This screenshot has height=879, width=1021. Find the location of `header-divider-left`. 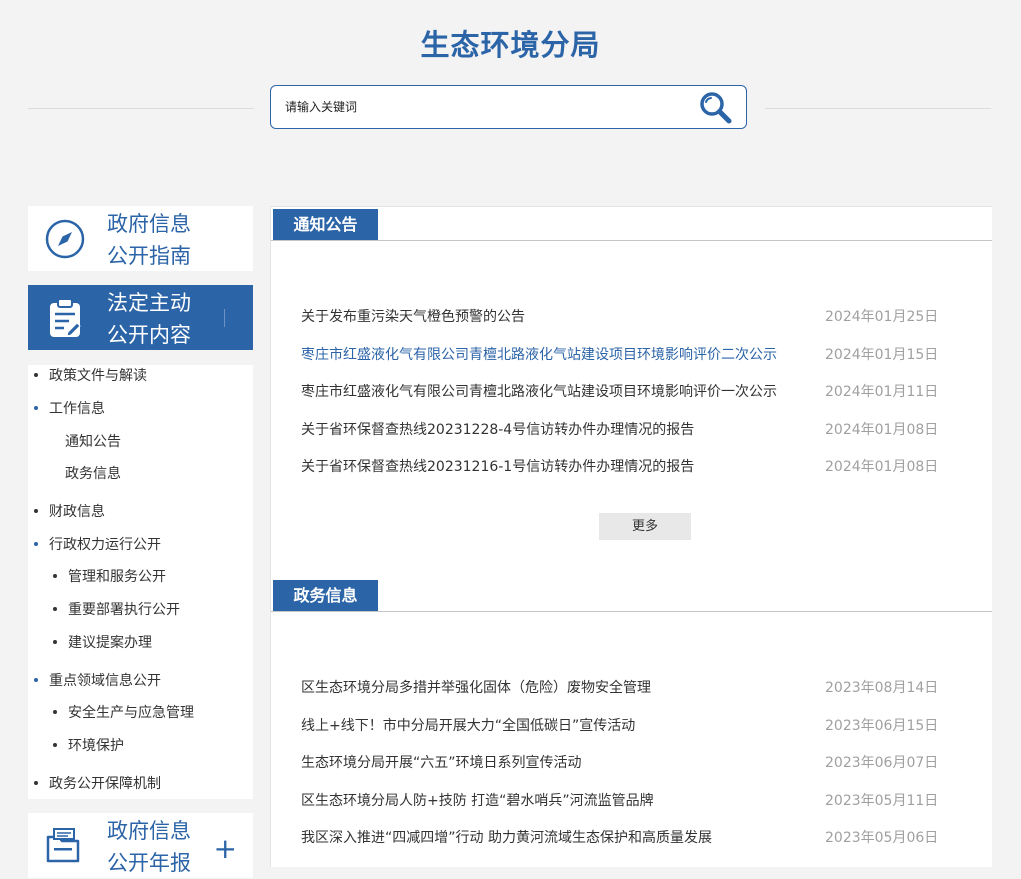

header-divider-left is located at coordinates (141, 108).